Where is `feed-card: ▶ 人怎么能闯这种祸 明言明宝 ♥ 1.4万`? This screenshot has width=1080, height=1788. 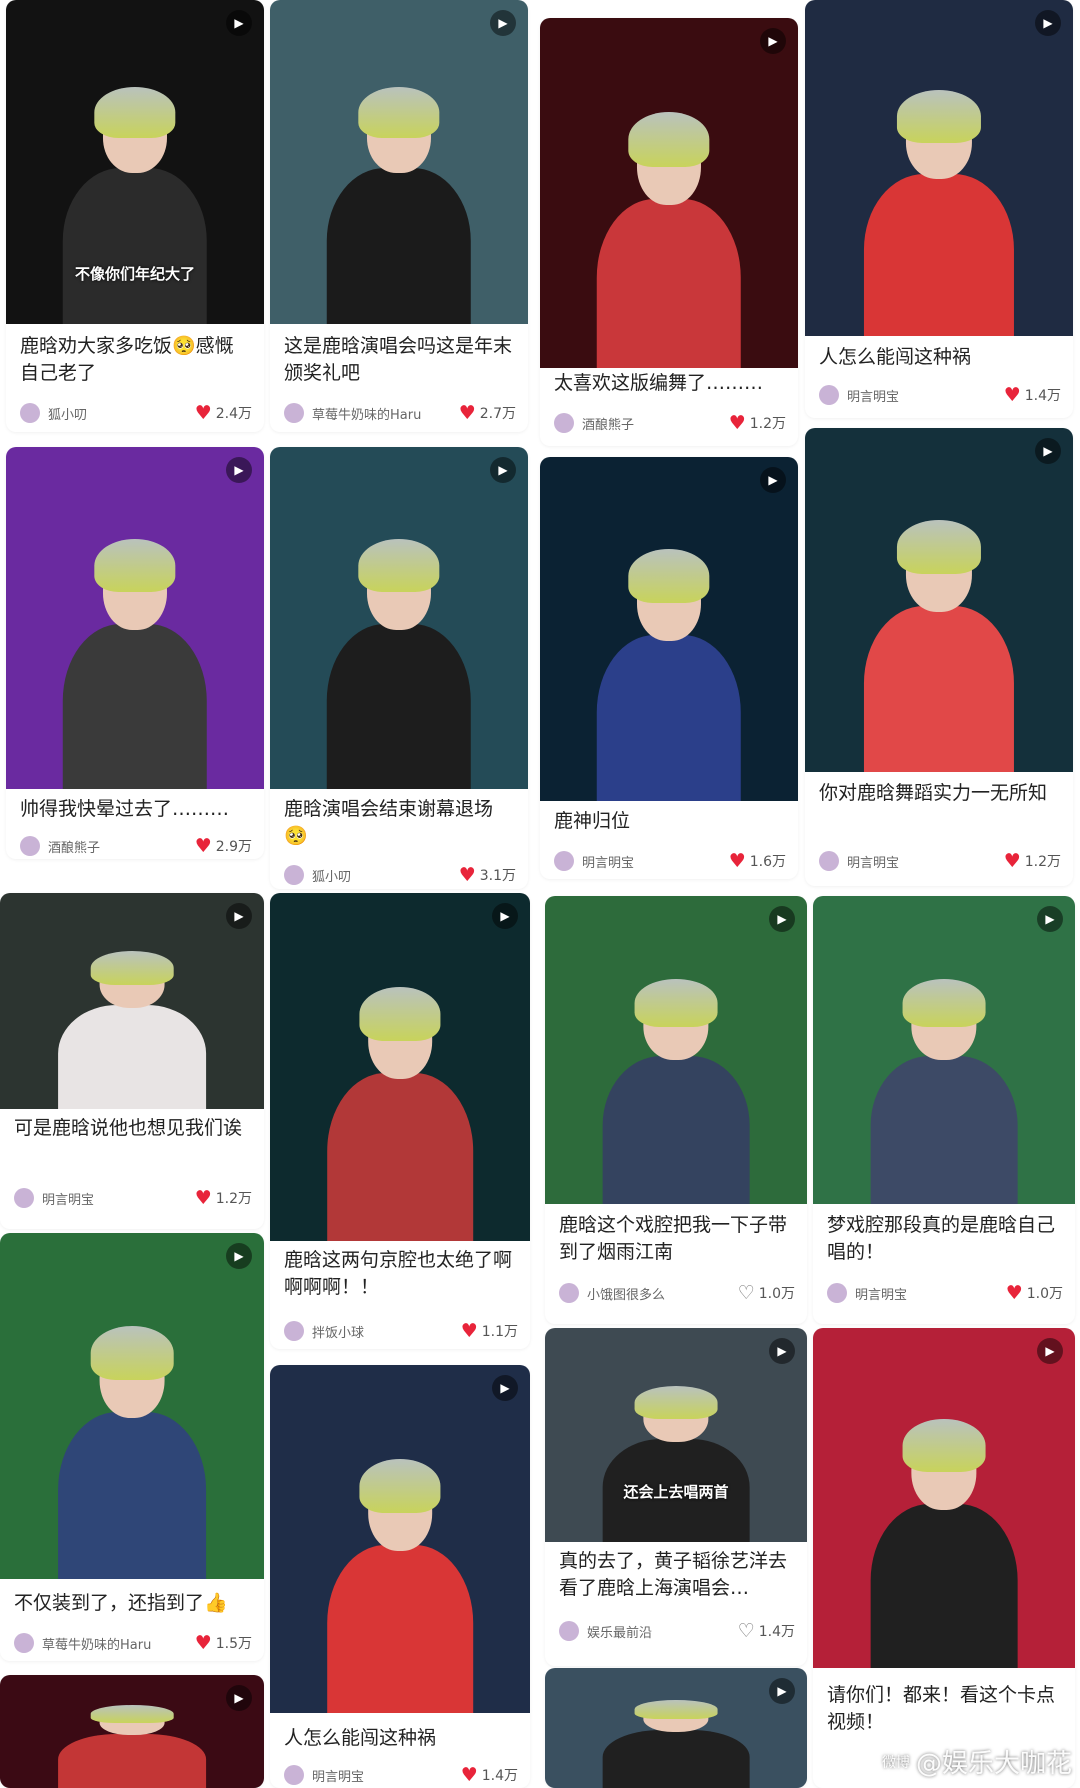 feed-card: ▶ 人怎么能闯这种祸 明言明宝 ♥ 1.4万 is located at coordinates (939, 209).